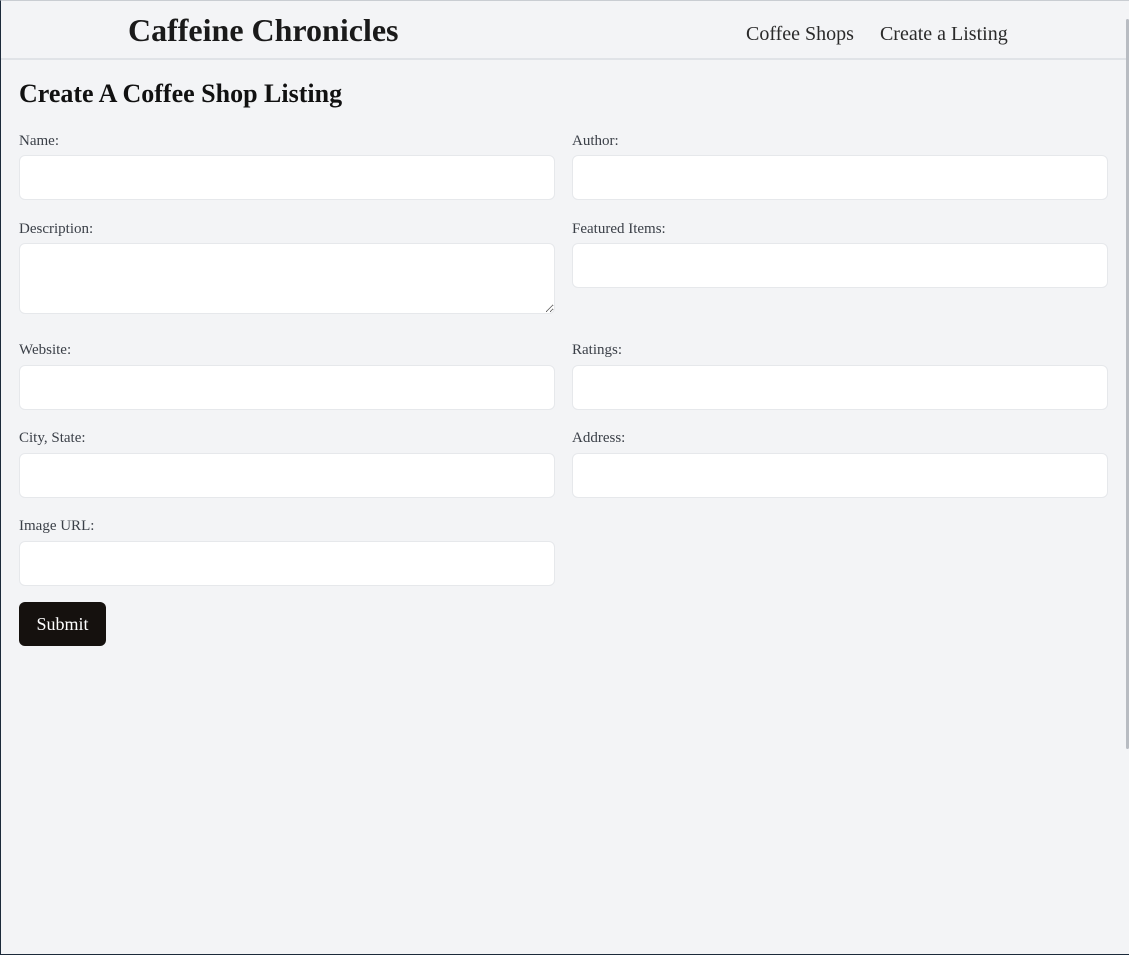 The image size is (1129, 955). What do you see at coordinates (287, 475) in the screenshot?
I see `city-state-input` at bounding box center [287, 475].